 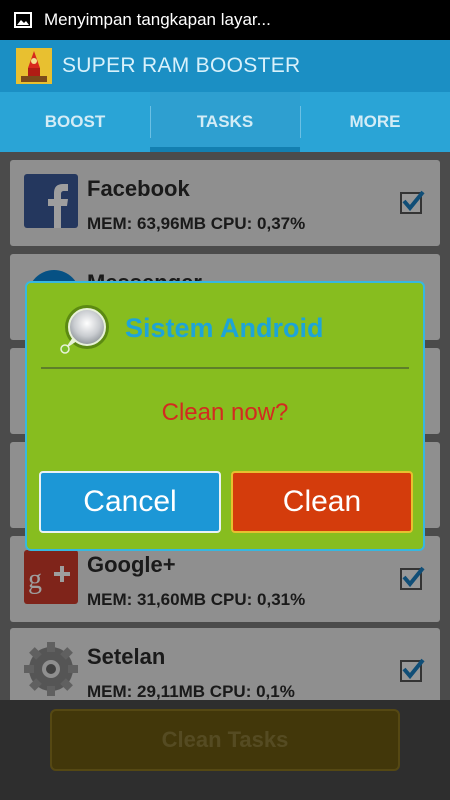 What do you see at coordinates (23, 20) in the screenshot?
I see `image-notification-icon` at bounding box center [23, 20].